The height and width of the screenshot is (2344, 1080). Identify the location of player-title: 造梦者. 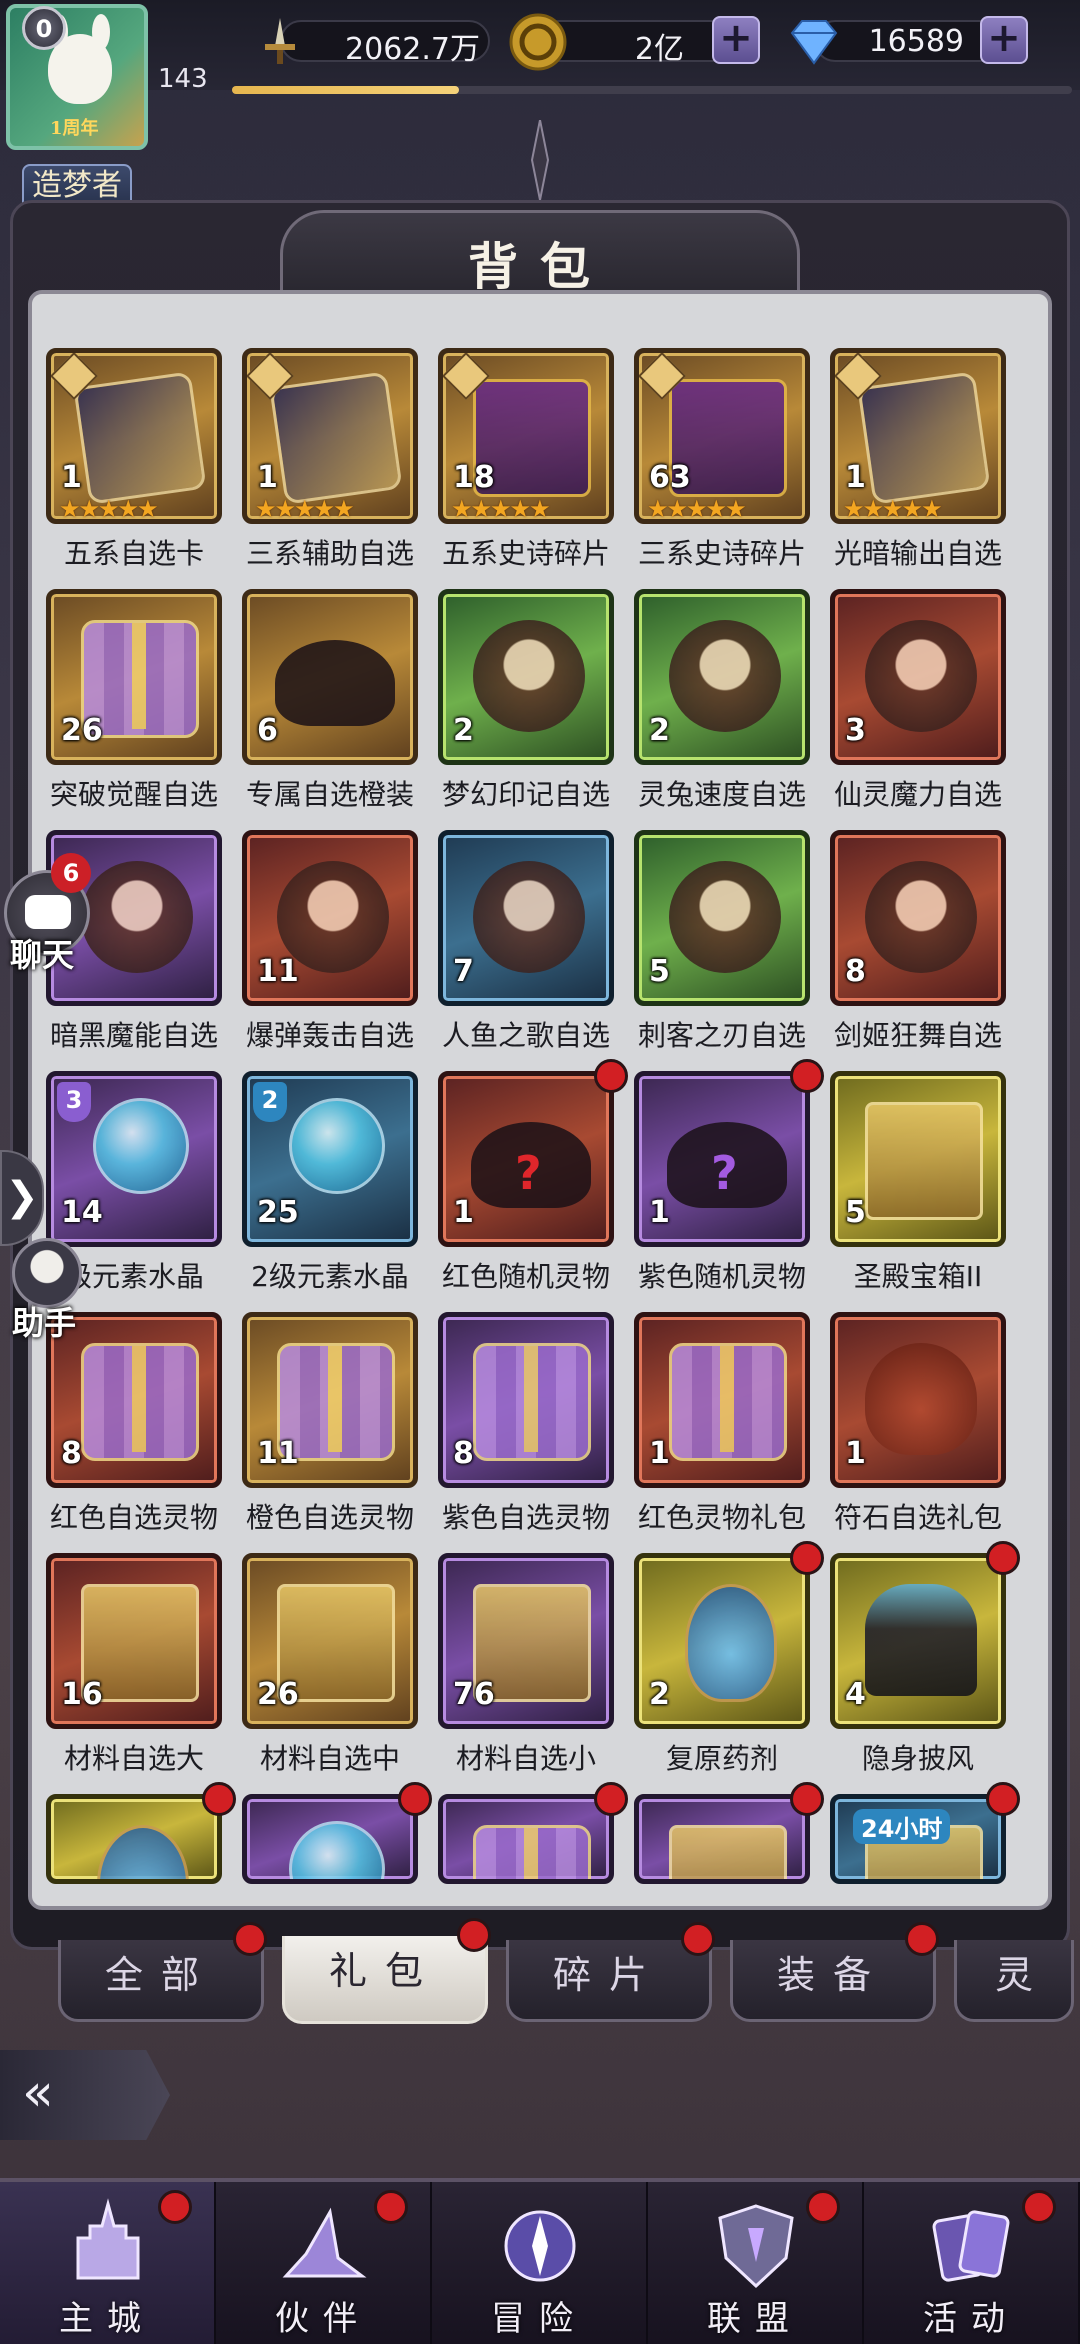
(77, 185).